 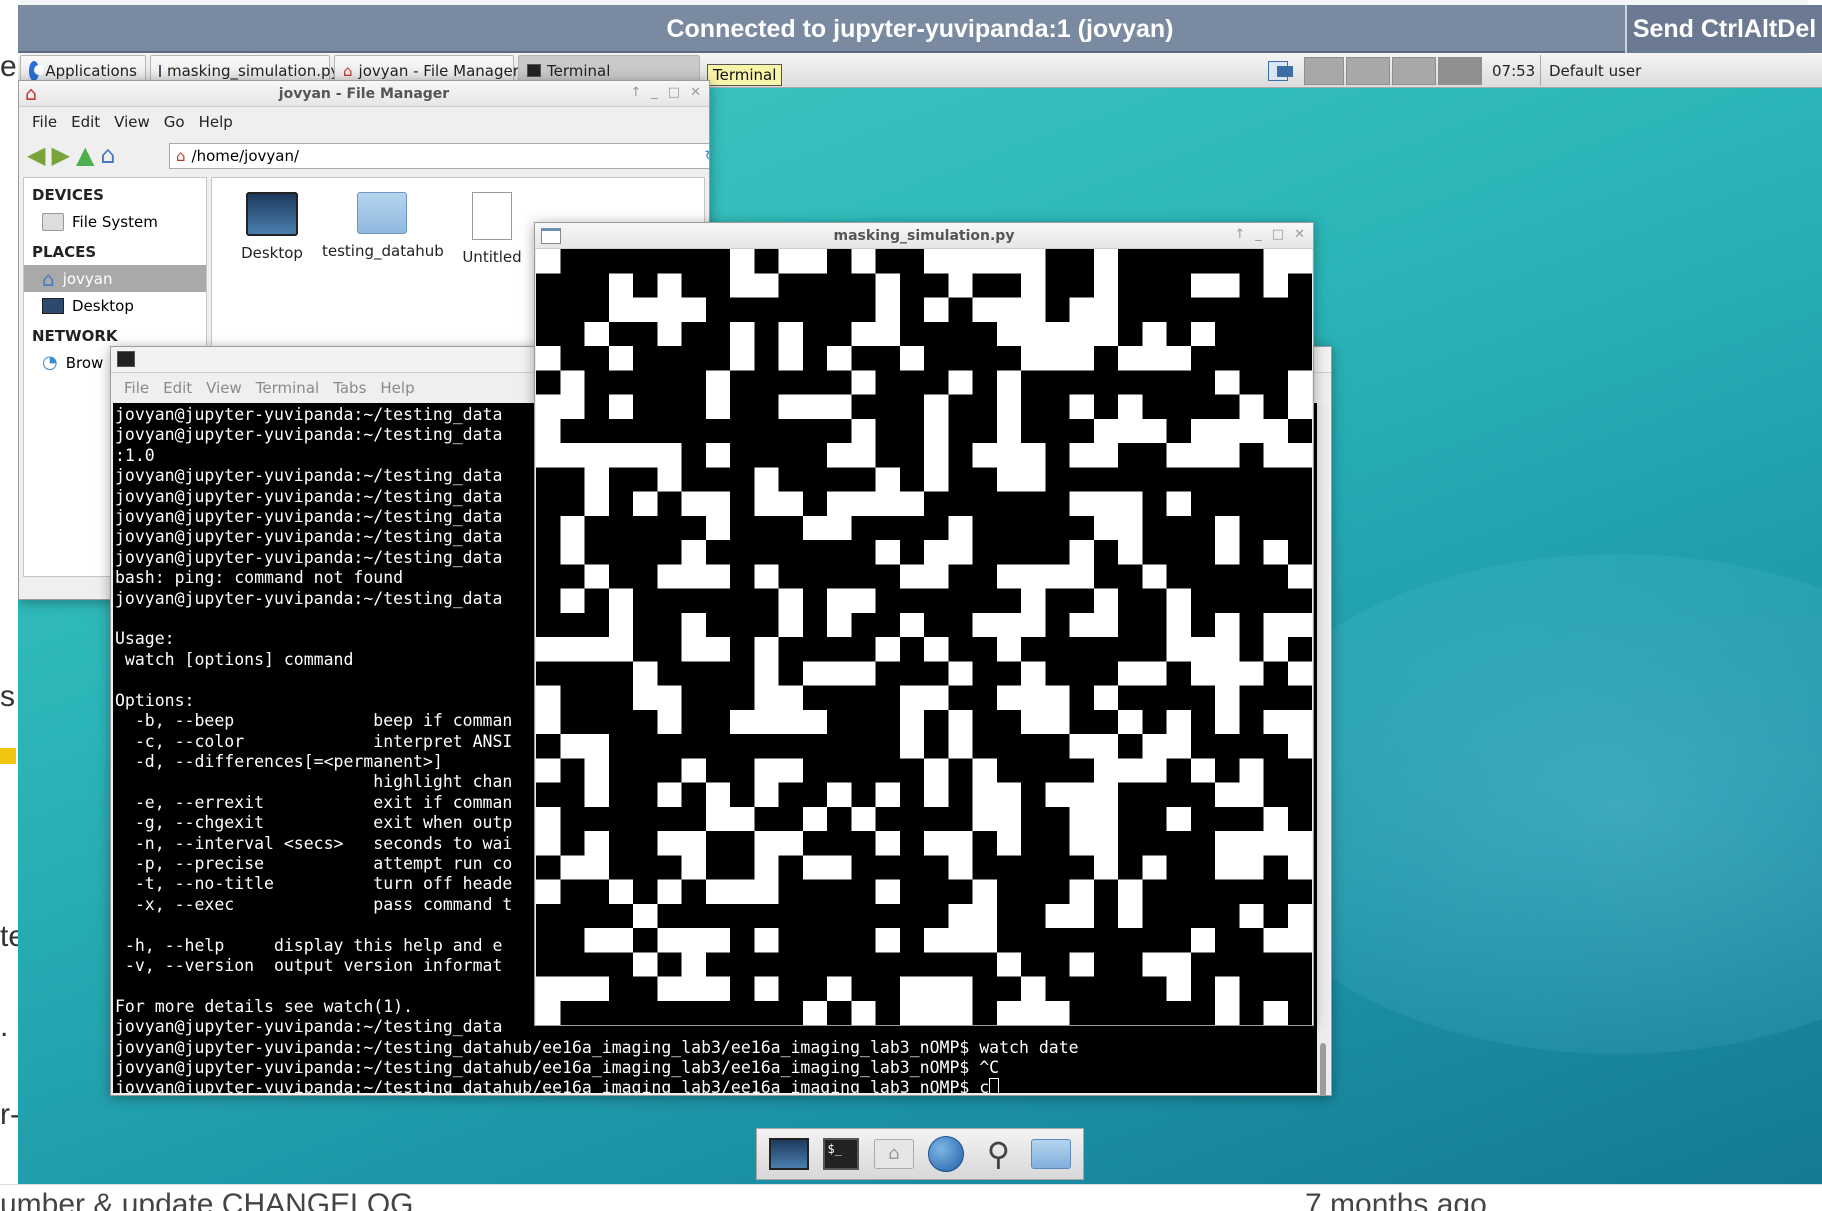 What do you see at coordinates (745, 75) in the screenshot?
I see `terminal-tooltip: Terminal` at bounding box center [745, 75].